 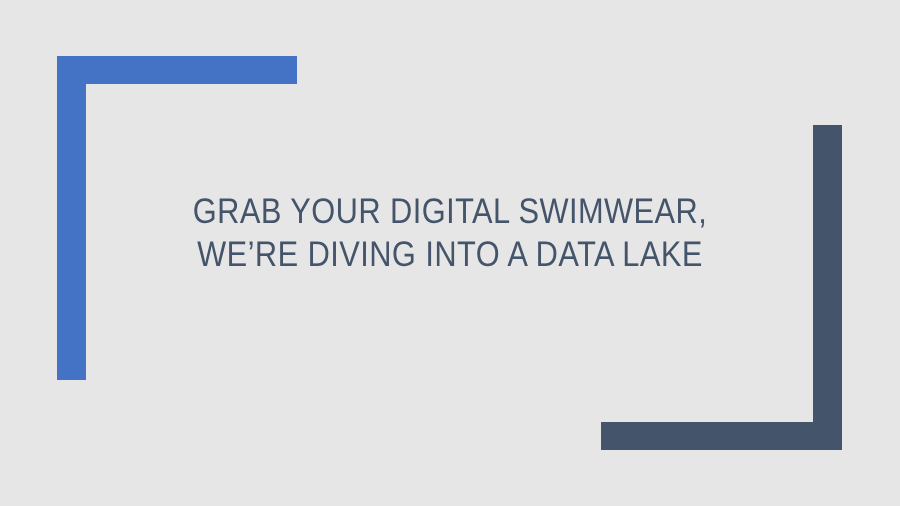 I want to click on left-bracket-top-bar, so click(x=177, y=70).